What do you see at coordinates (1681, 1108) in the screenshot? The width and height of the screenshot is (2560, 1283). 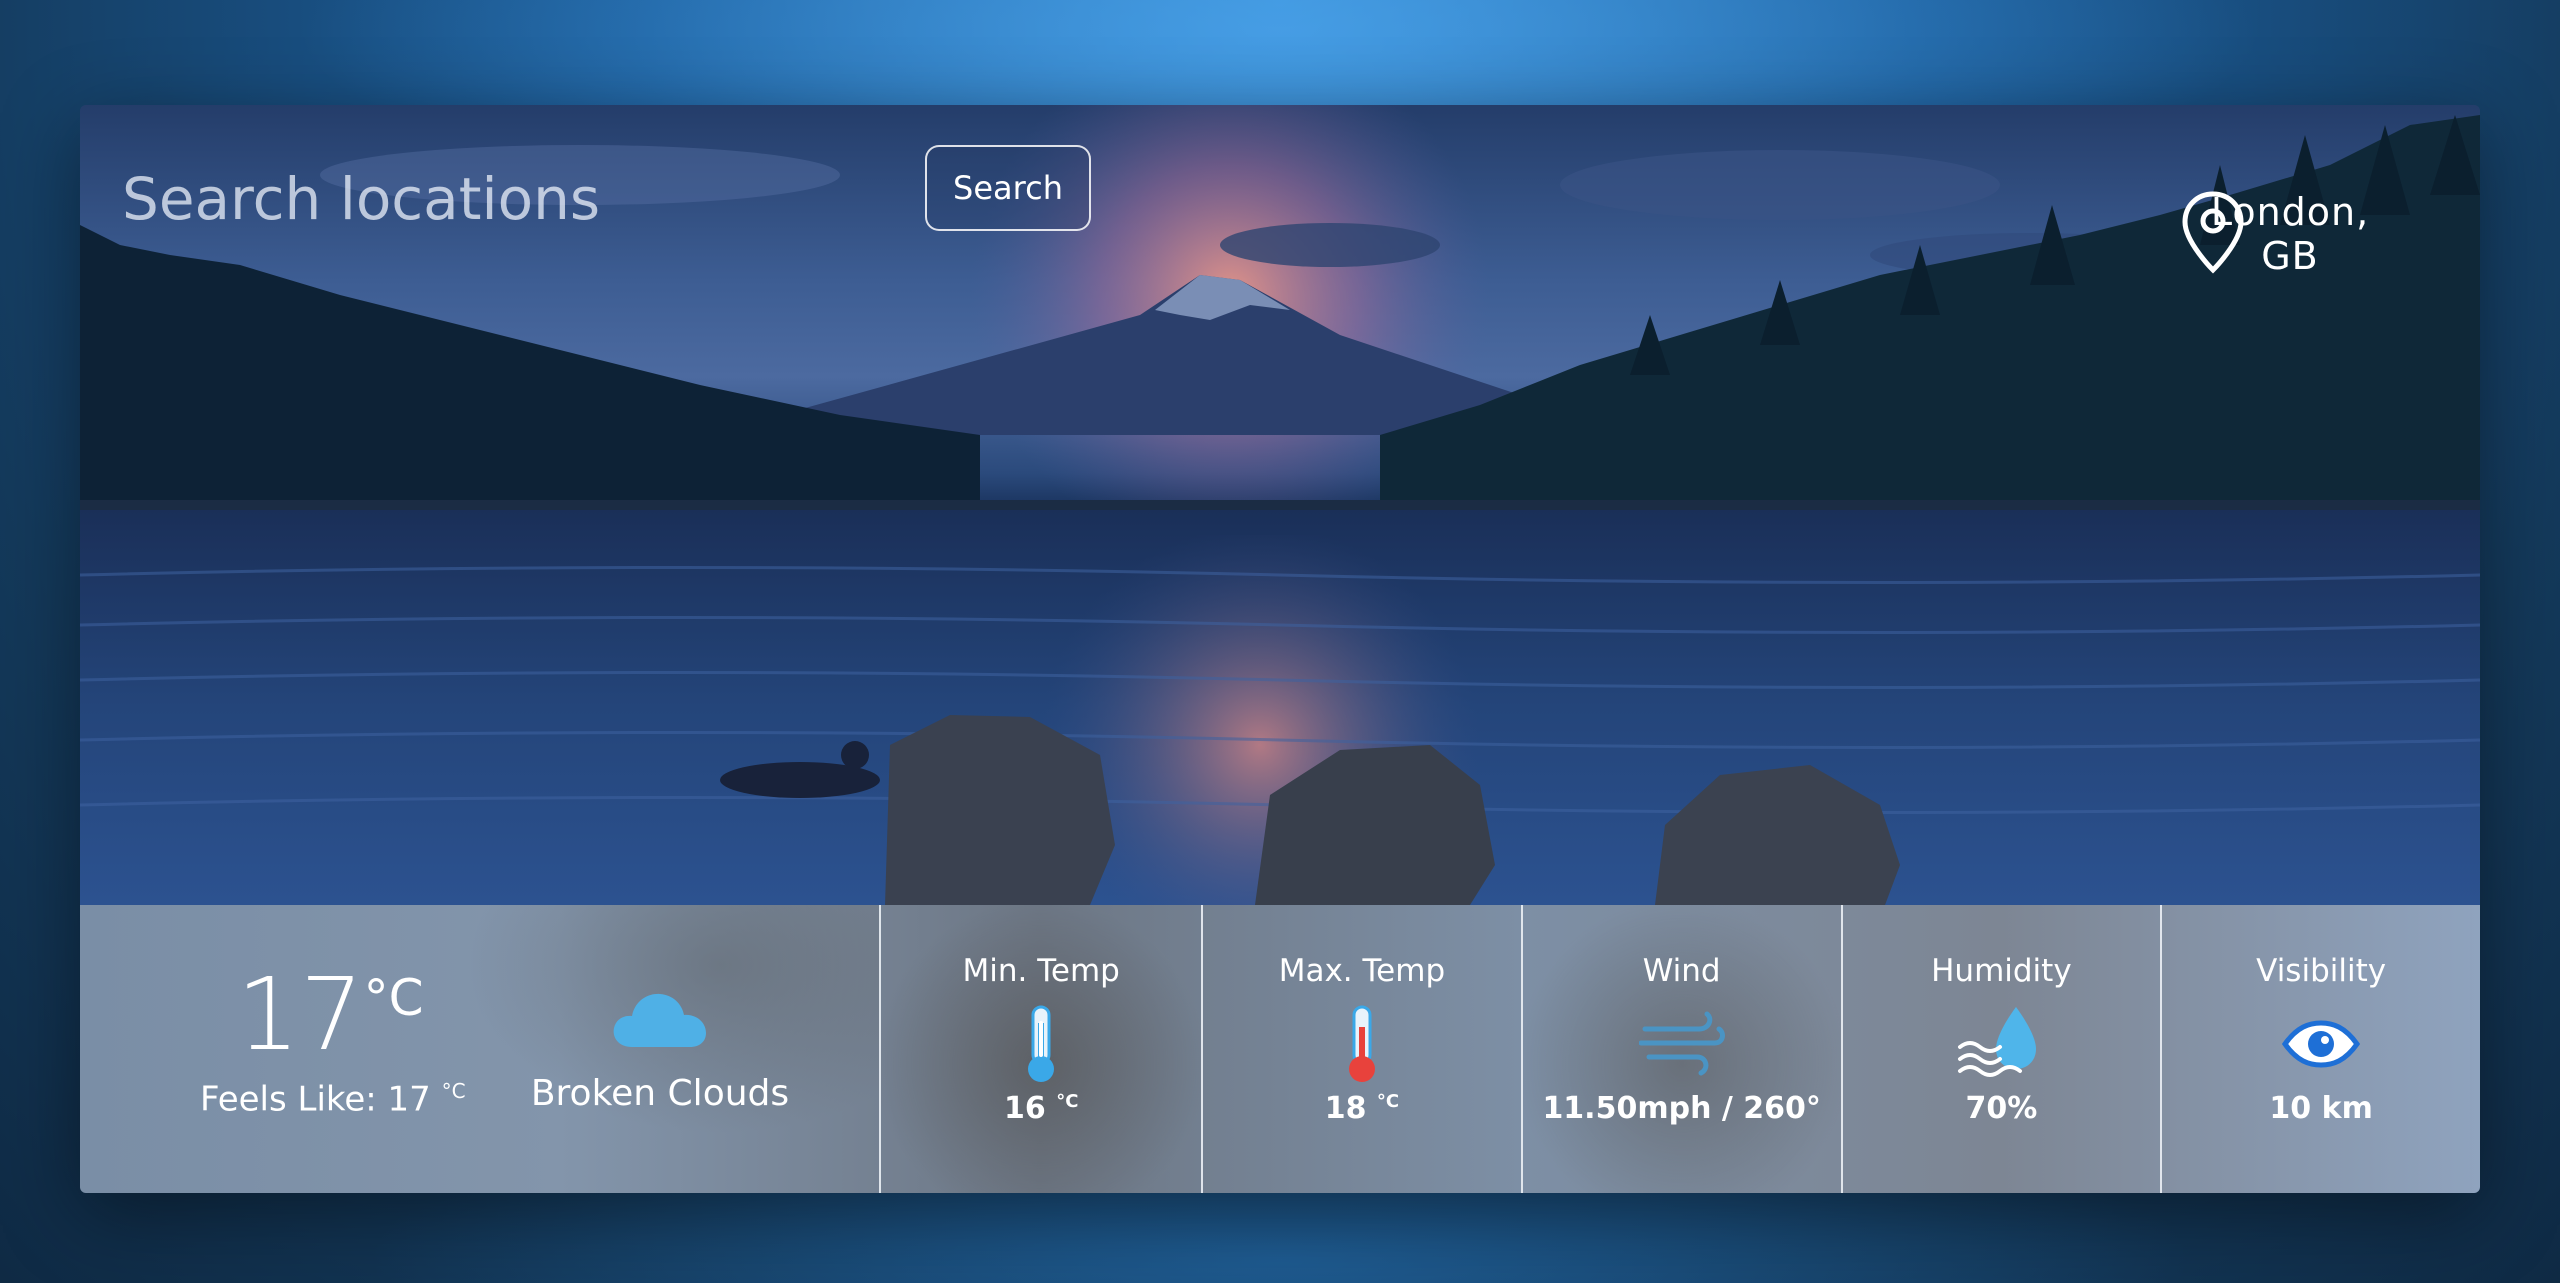 I see `stat-value: 11.50mph / 260°` at bounding box center [1681, 1108].